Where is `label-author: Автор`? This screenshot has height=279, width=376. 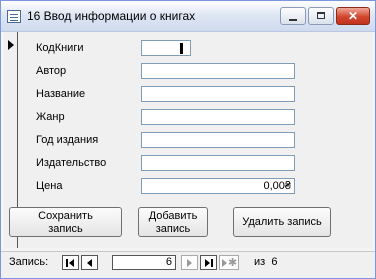
label-author: Автор is located at coordinates (51, 71).